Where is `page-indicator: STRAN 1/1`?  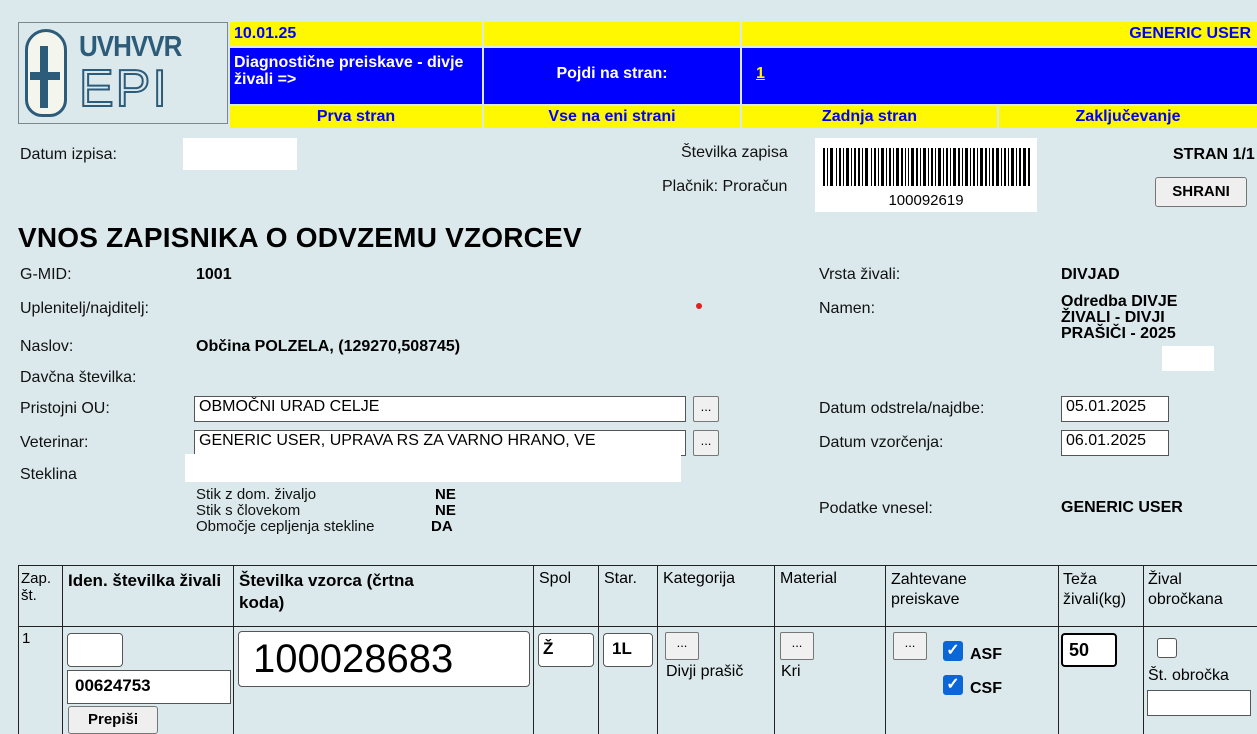 page-indicator: STRAN 1/1 is located at coordinates (1214, 154).